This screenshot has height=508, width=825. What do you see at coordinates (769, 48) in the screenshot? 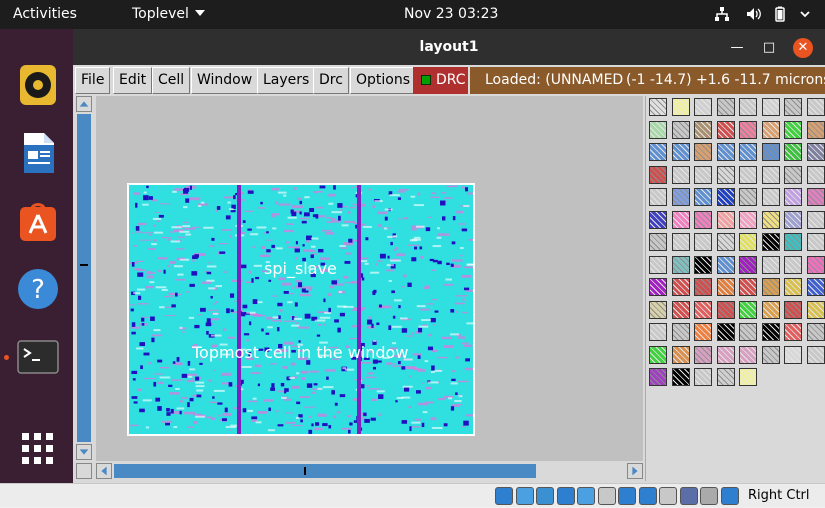
I see `maximize-button: □` at bounding box center [769, 48].